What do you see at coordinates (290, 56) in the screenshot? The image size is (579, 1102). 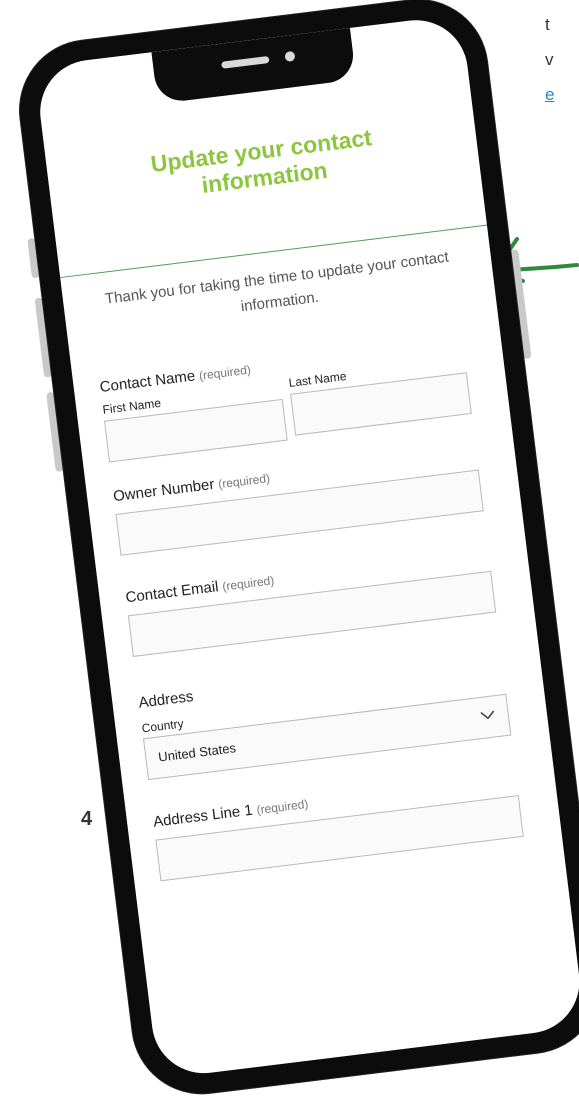 I see `camera-icon` at bounding box center [290, 56].